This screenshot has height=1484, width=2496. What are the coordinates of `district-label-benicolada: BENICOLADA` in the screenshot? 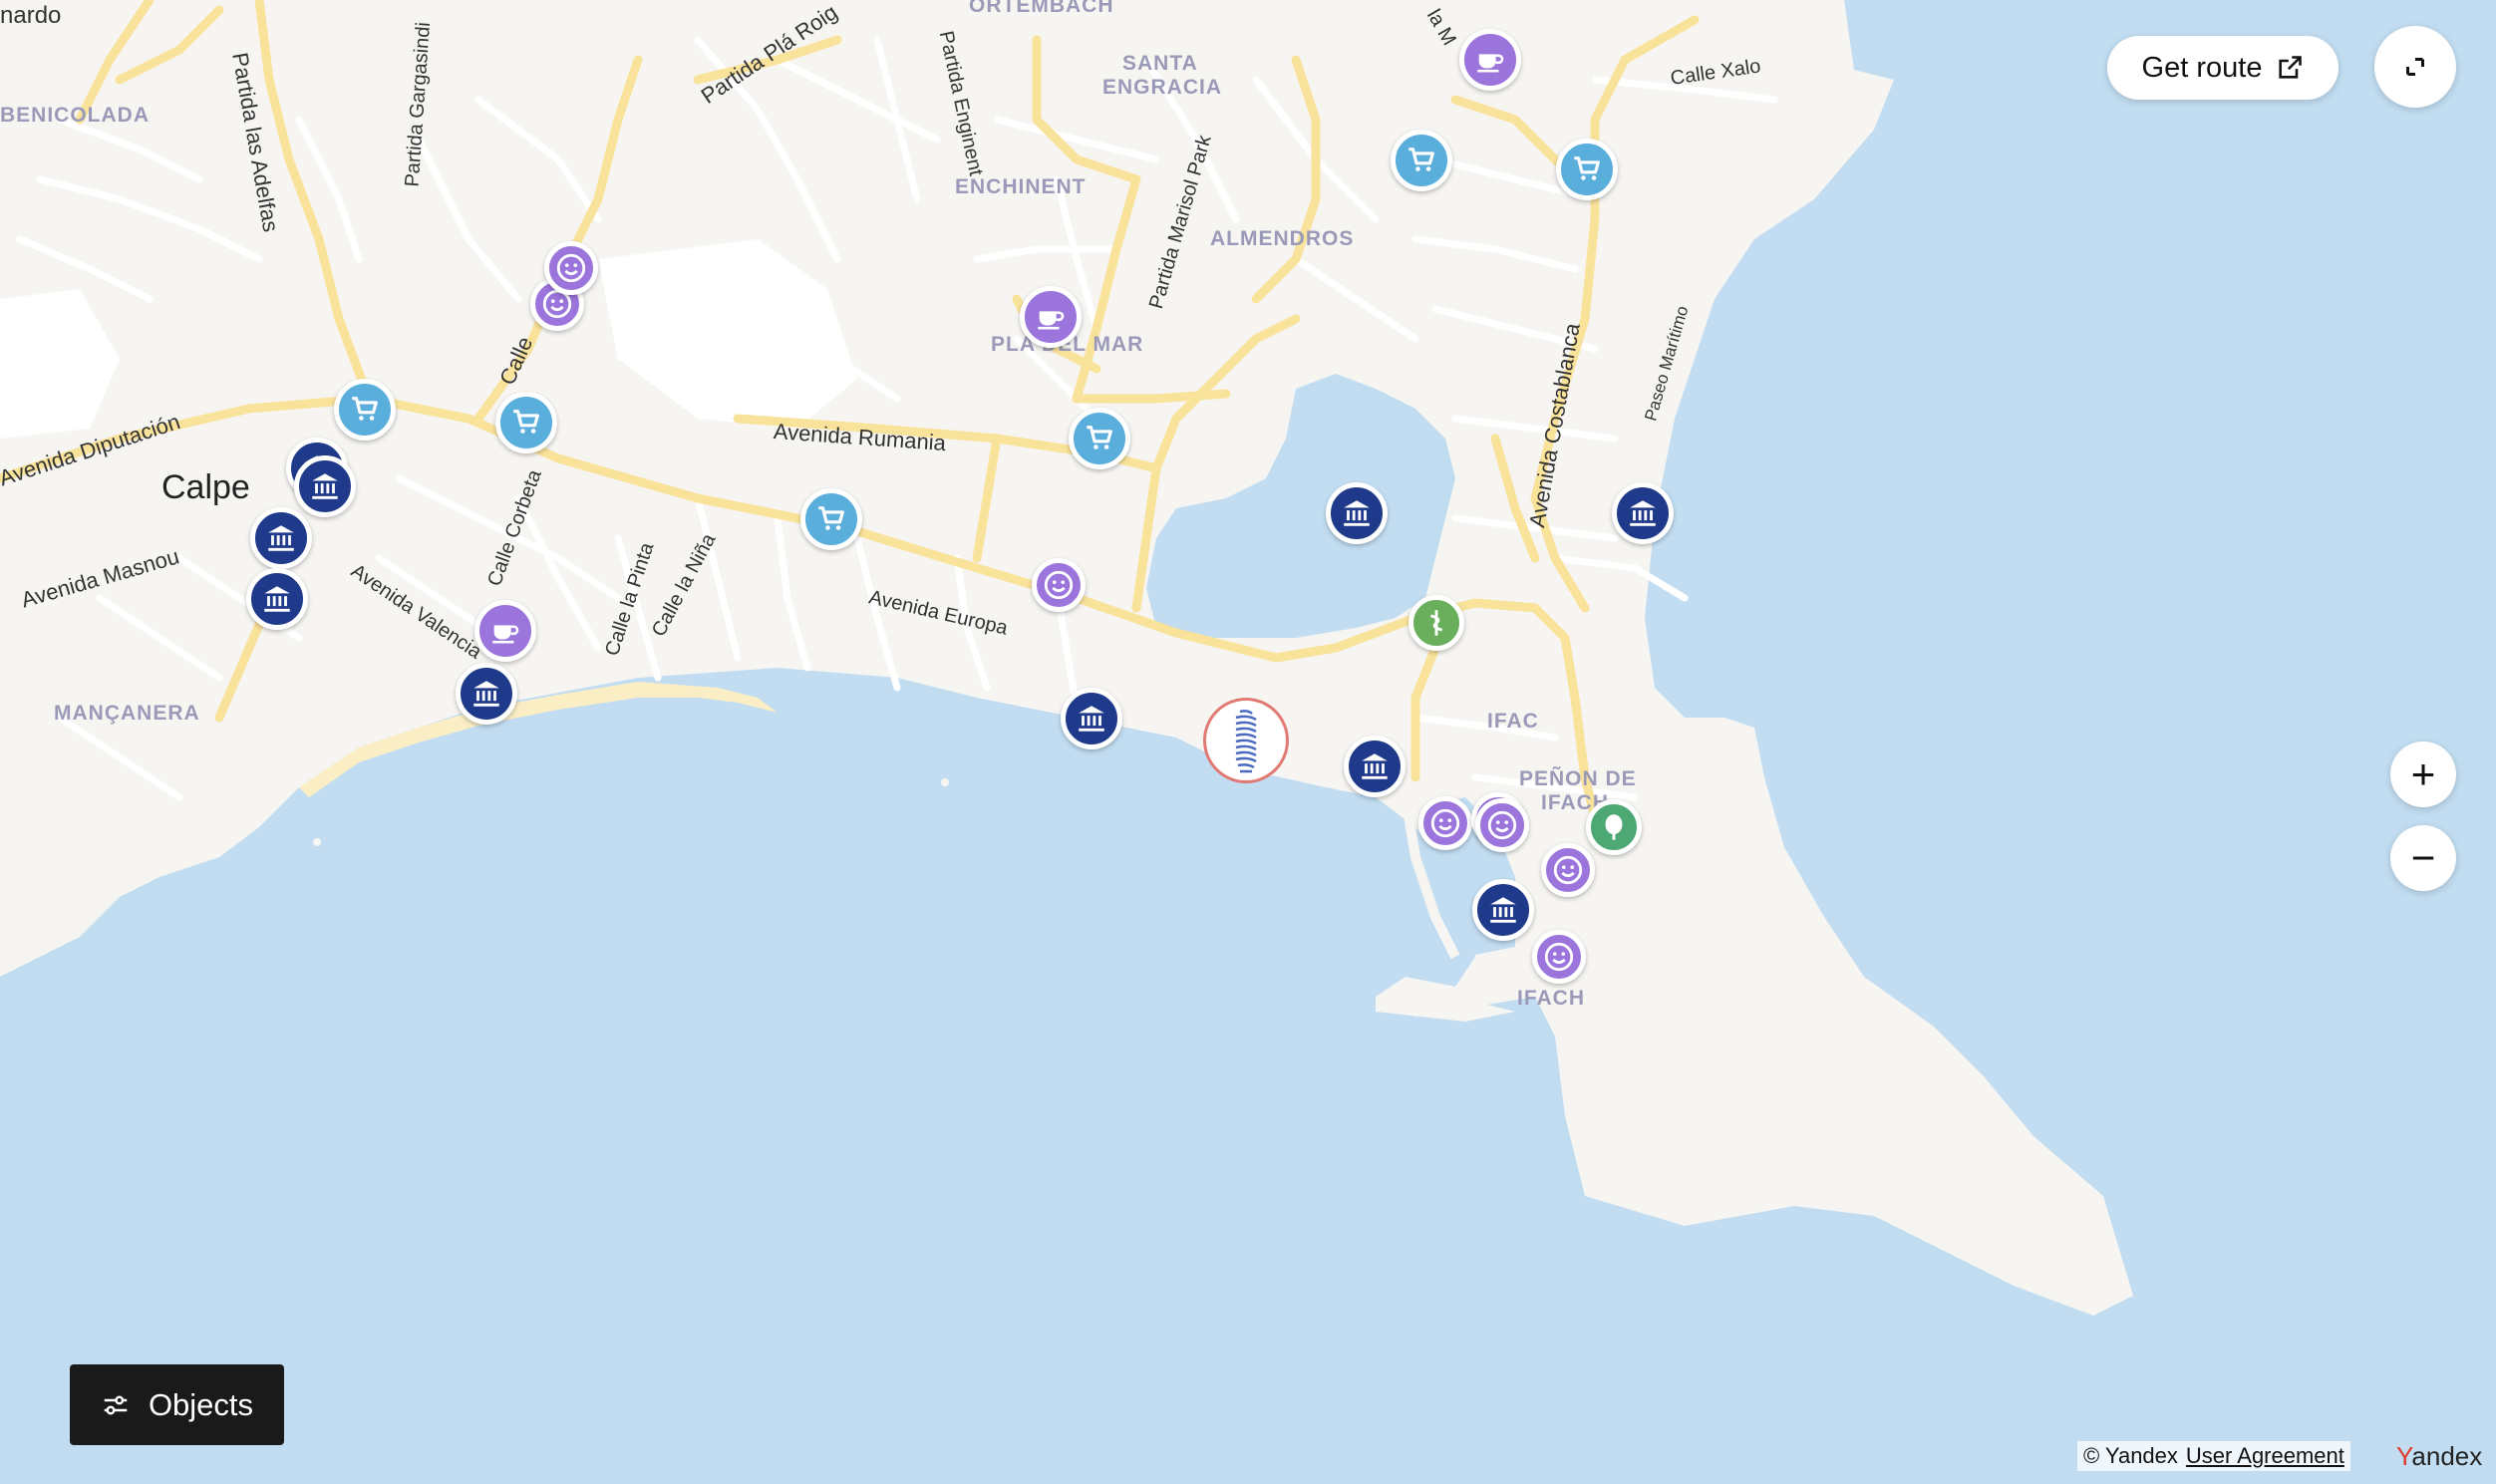 It's located at (75, 115).